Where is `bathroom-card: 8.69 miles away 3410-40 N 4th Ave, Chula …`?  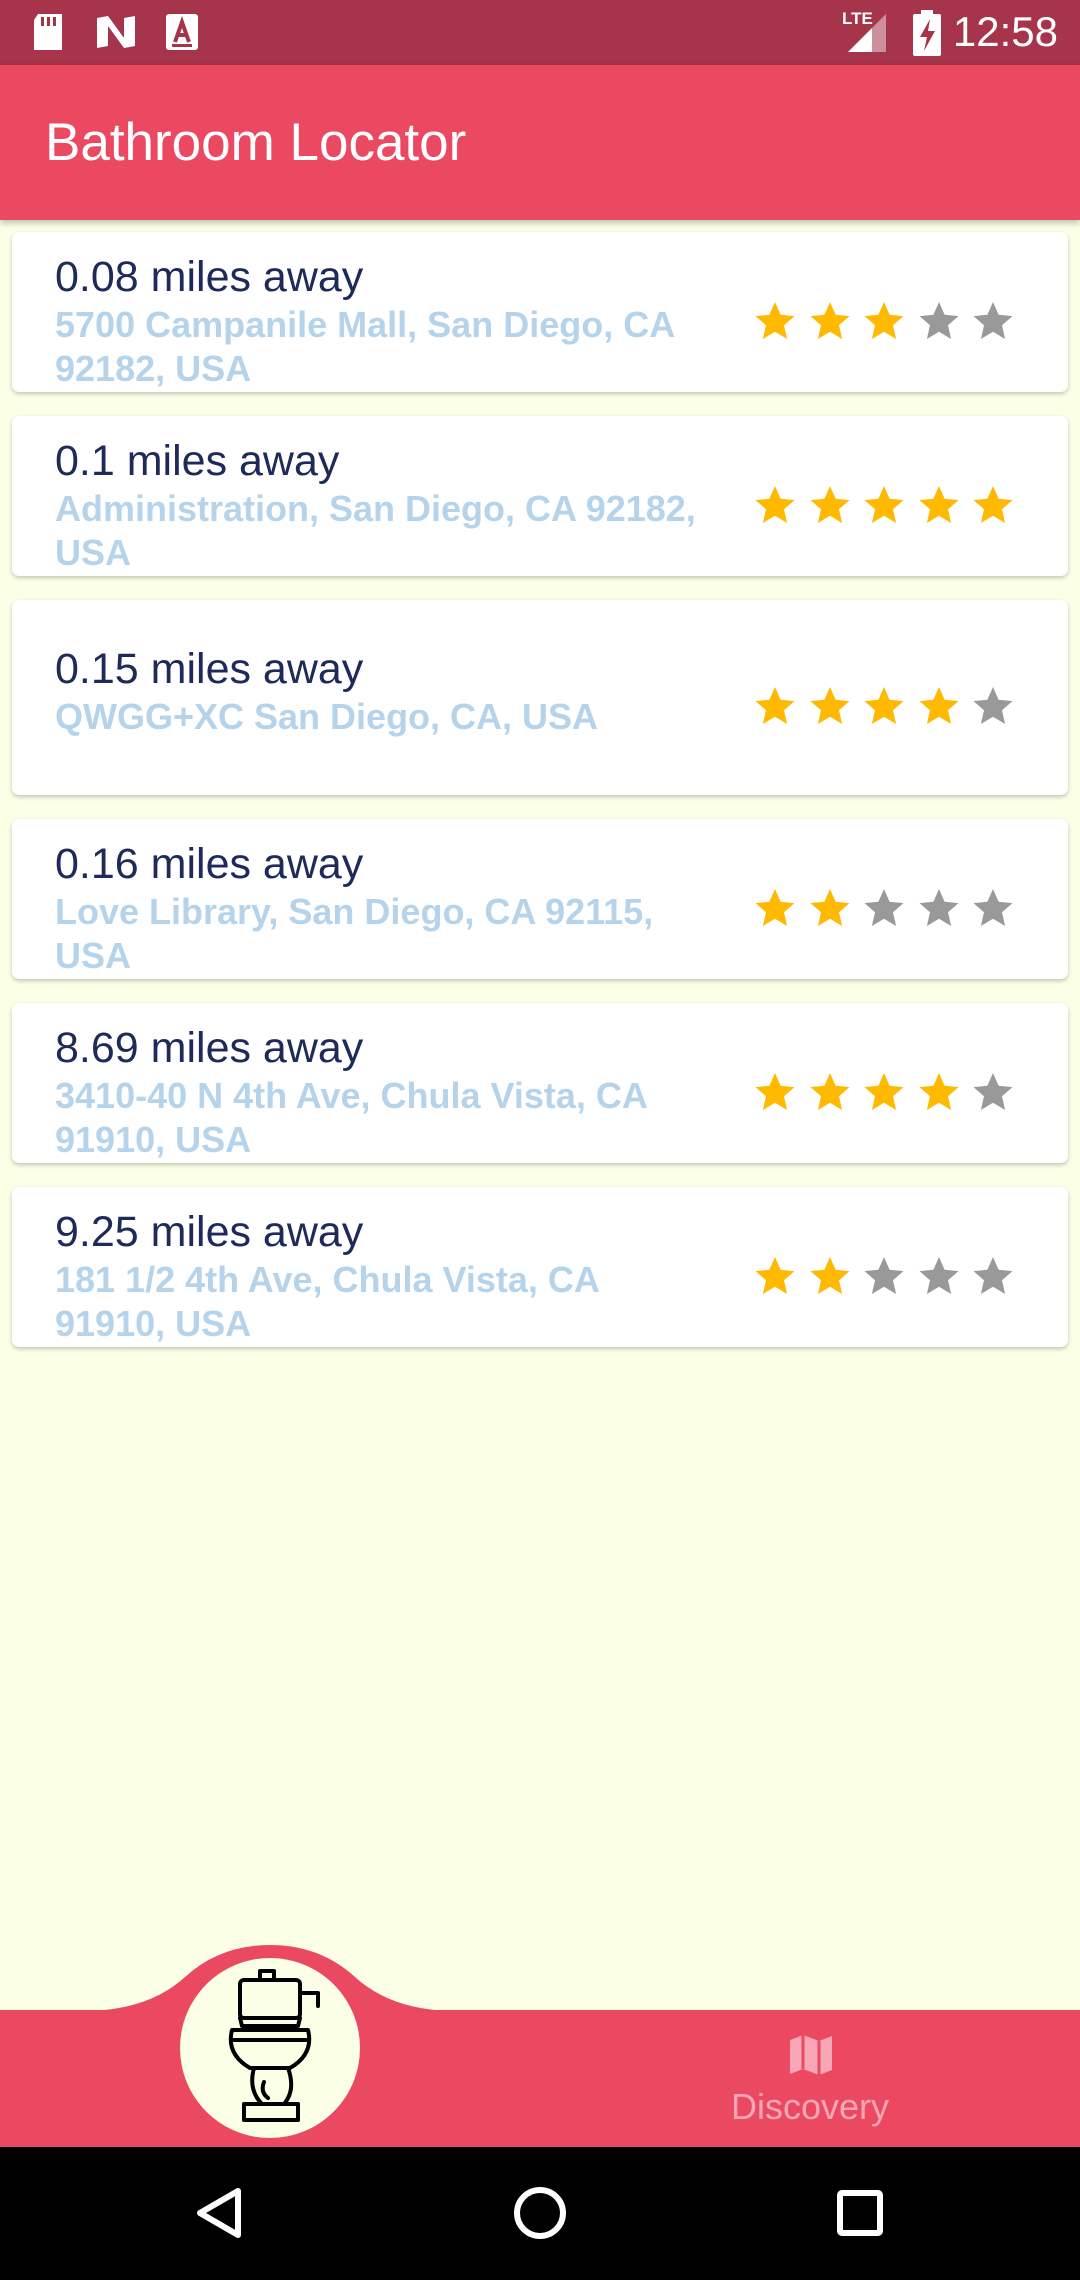
bathroom-card: 8.69 miles away 3410-40 N 4th Ave, Chula … is located at coordinates (540, 1083).